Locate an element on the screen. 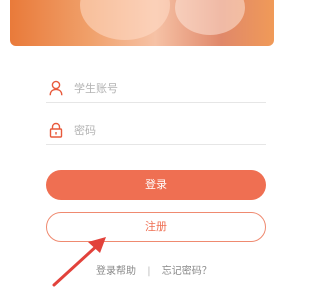  username-field is located at coordinates (156, 88).